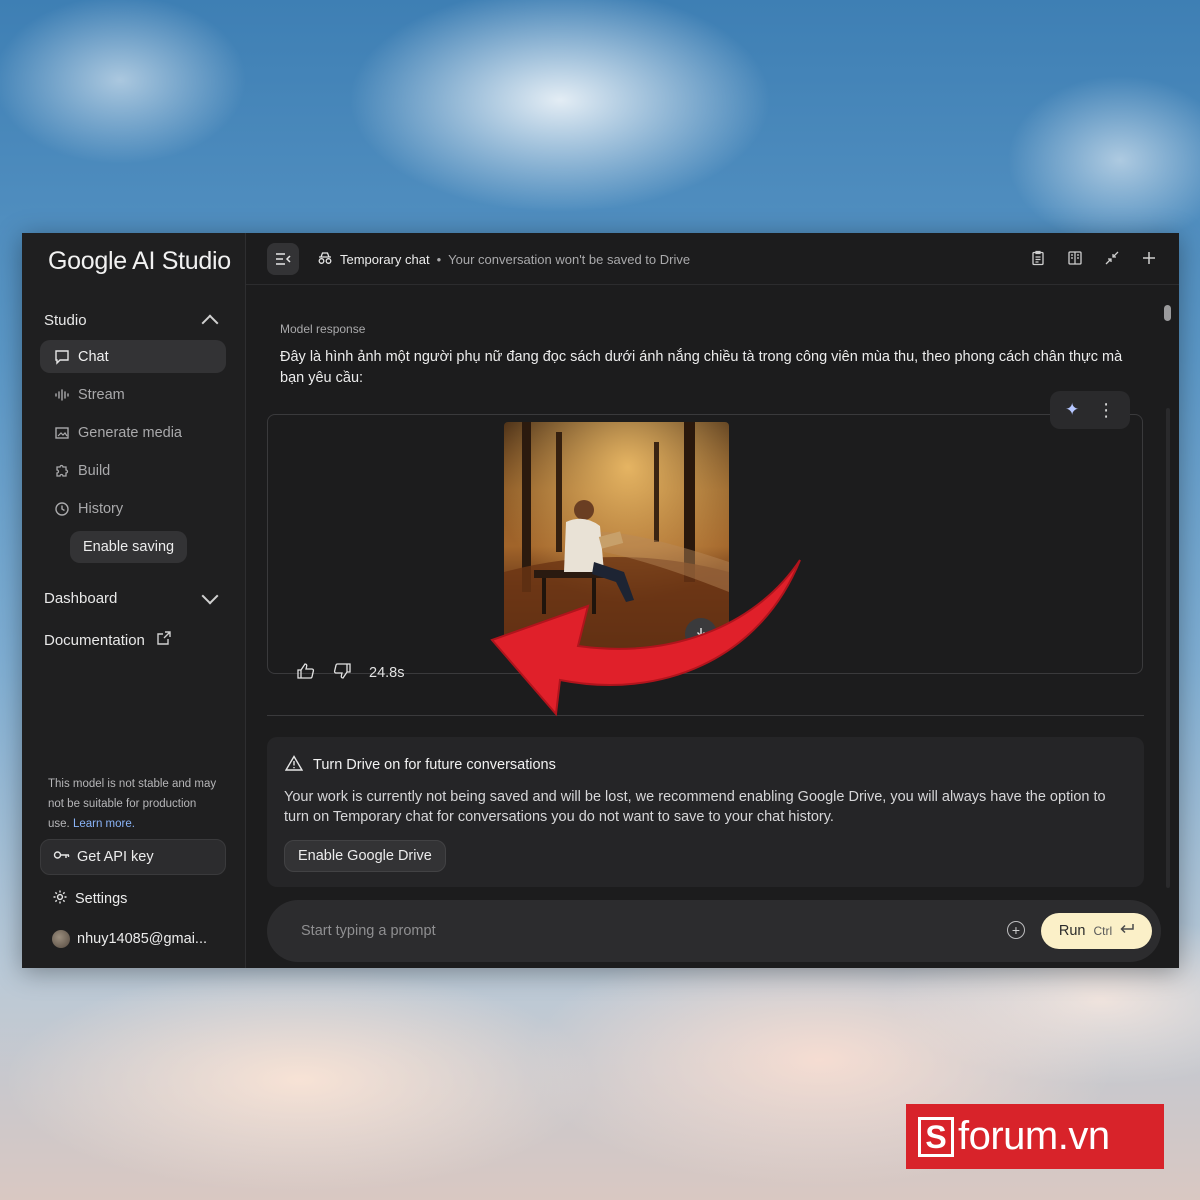 The image size is (1200, 1200). What do you see at coordinates (101, 508) in the screenshot?
I see `sidebar-item-label: History` at bounding box center [101, 508].